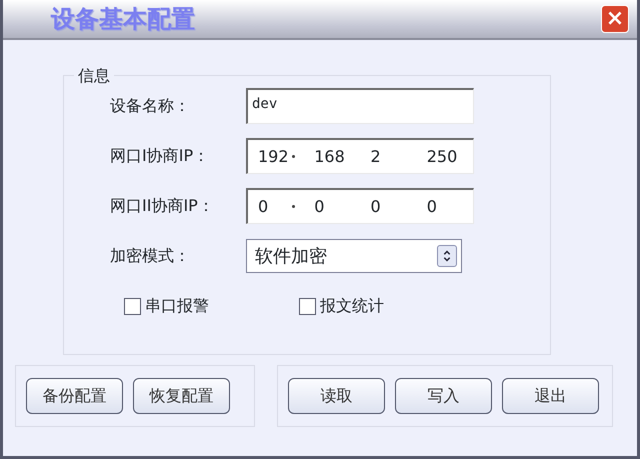 The image size is (640, 459). I want to click on button: 恢复配置, so click(181, 396).